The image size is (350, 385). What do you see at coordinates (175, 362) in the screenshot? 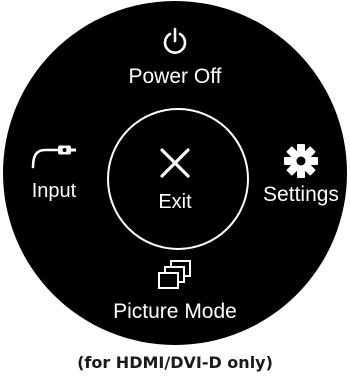
I see `footnote: (for HDMI/DVI-D only)` at bounding box center [175, 362].